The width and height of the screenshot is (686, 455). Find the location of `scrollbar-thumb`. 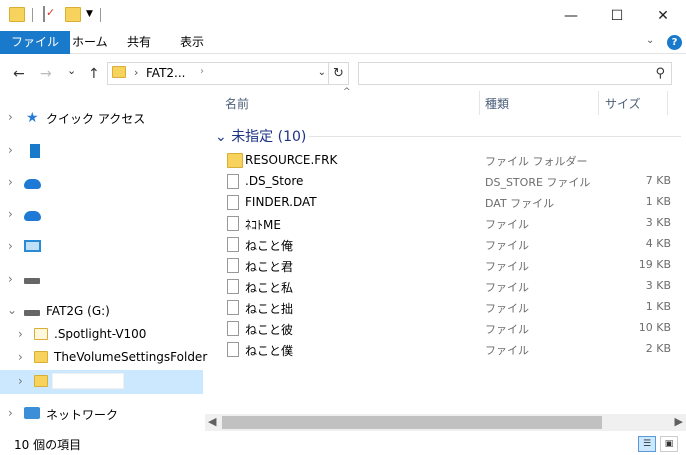

scrollbar-thumb is located at coordinates (412, 422).